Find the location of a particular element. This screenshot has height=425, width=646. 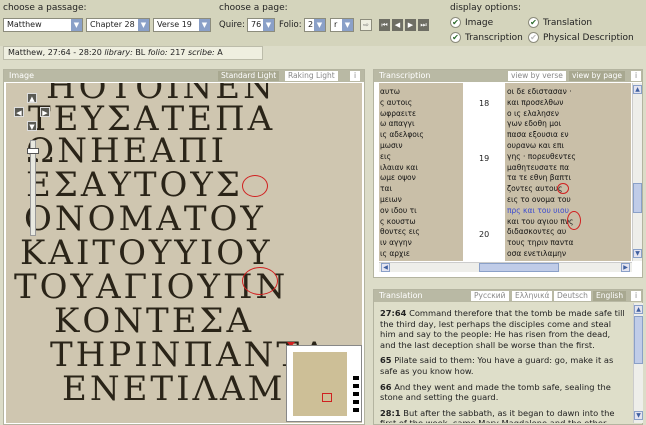

tab-english: English is located at coordinates (610, 296).